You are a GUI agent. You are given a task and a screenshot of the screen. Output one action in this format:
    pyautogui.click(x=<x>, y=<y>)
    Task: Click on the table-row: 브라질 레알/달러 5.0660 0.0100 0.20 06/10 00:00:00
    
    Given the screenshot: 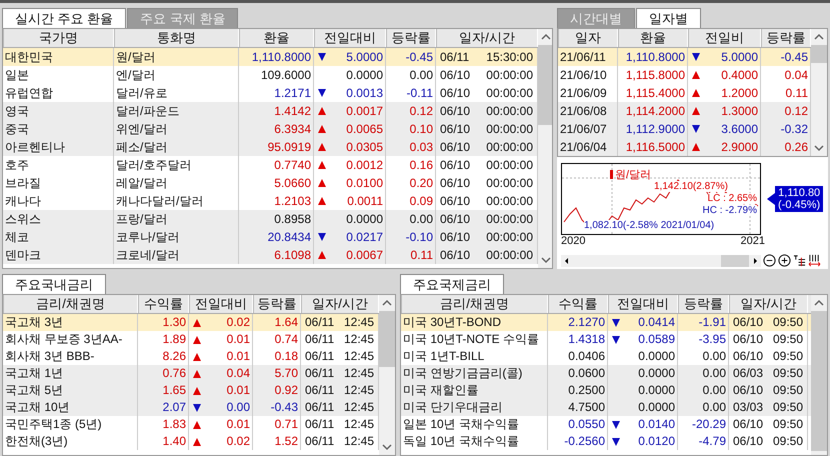 What is the action you would take?
    pyautogui.click(x=270, y=183)
    